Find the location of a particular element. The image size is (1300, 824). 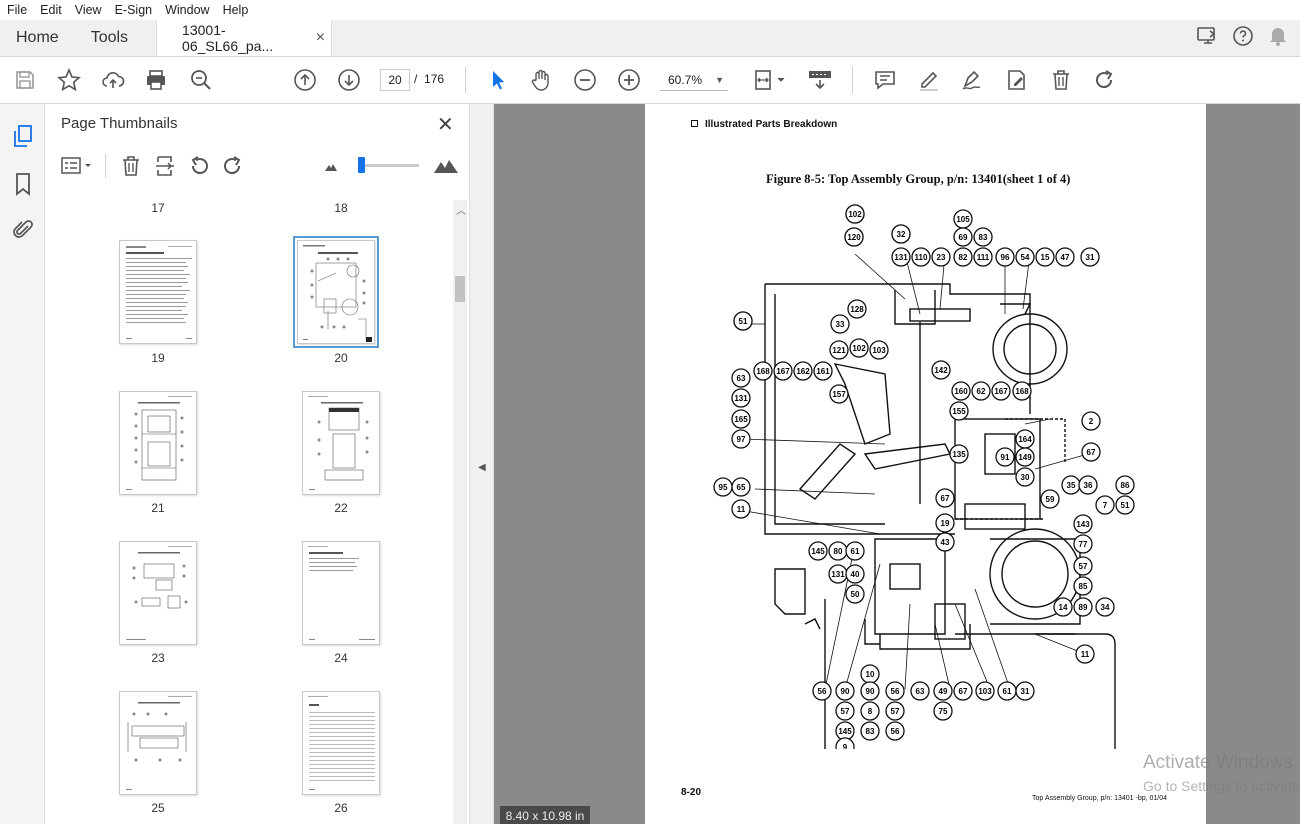

panel-divider is located at coordinates (105, 166).